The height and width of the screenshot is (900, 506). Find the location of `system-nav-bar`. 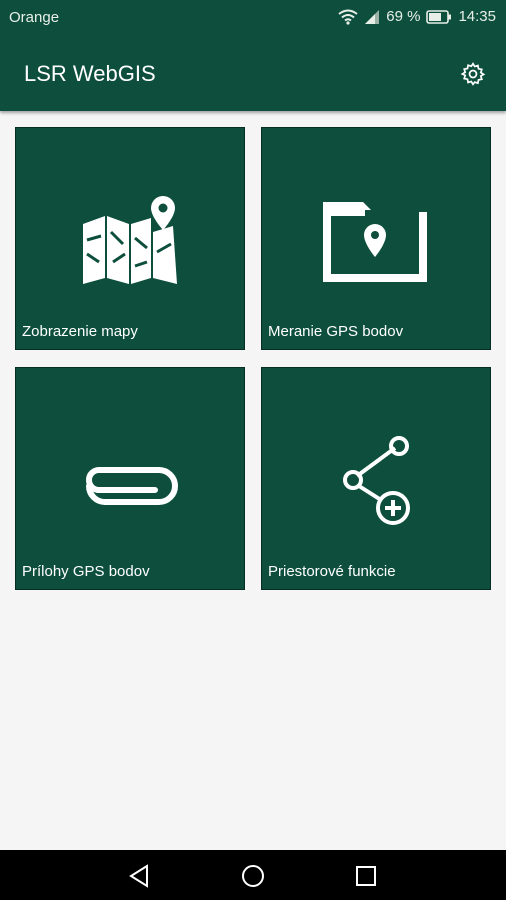

system-nav-bar is located at coordinates (253, 875).